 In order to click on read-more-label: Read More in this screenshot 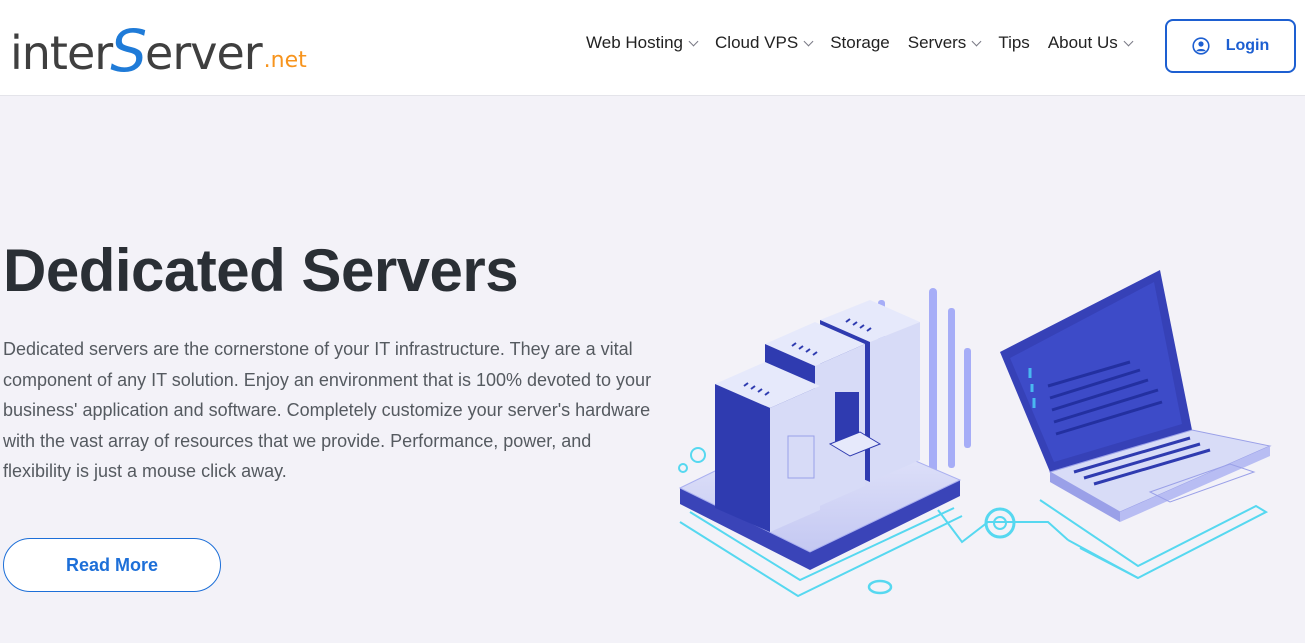, I will do `click(112, 564)`.